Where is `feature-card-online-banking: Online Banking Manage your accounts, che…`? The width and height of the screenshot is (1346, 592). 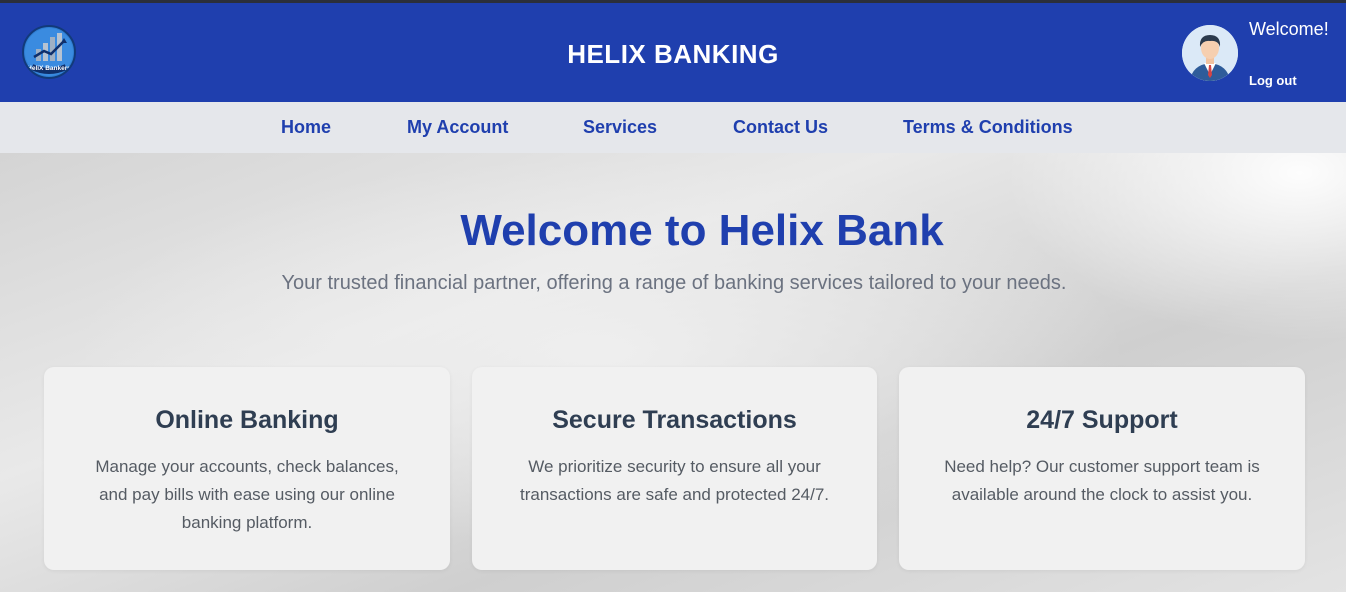 feature-card-online-banking: Online Banking Manage your accounts, che… is located at coordinates (247, 468).